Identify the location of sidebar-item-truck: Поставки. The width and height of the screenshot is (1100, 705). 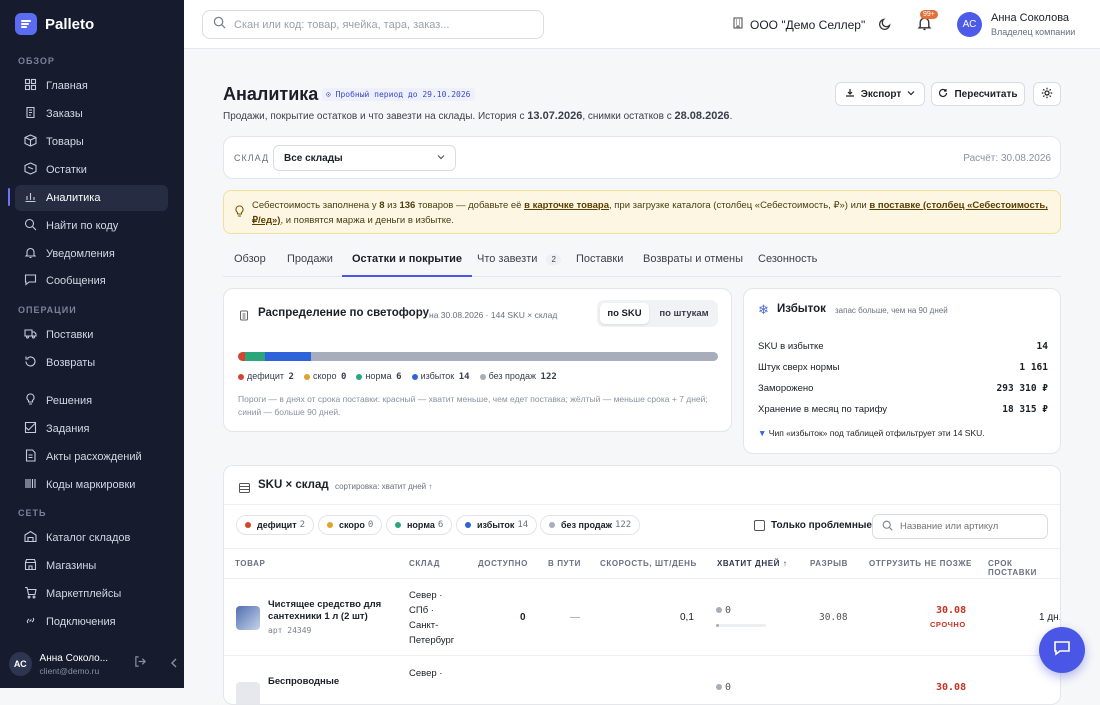
(91, 335).